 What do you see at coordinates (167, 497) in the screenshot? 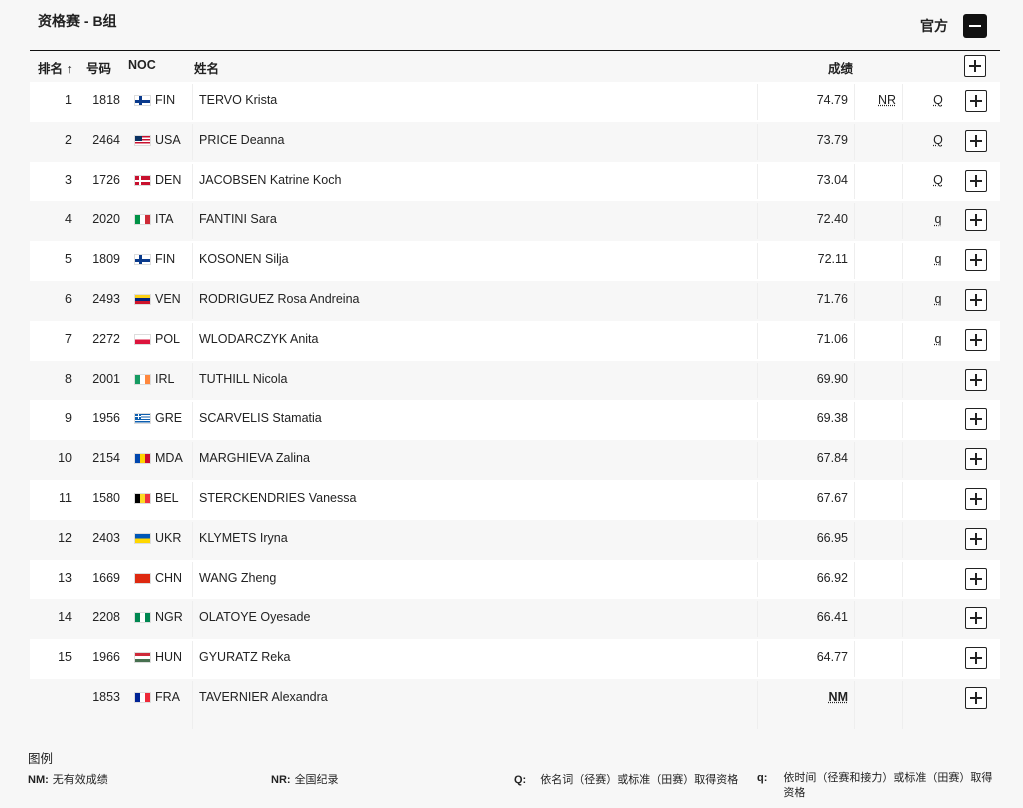
I see `noc-cell: BEL` at bounding box center [167, 497].